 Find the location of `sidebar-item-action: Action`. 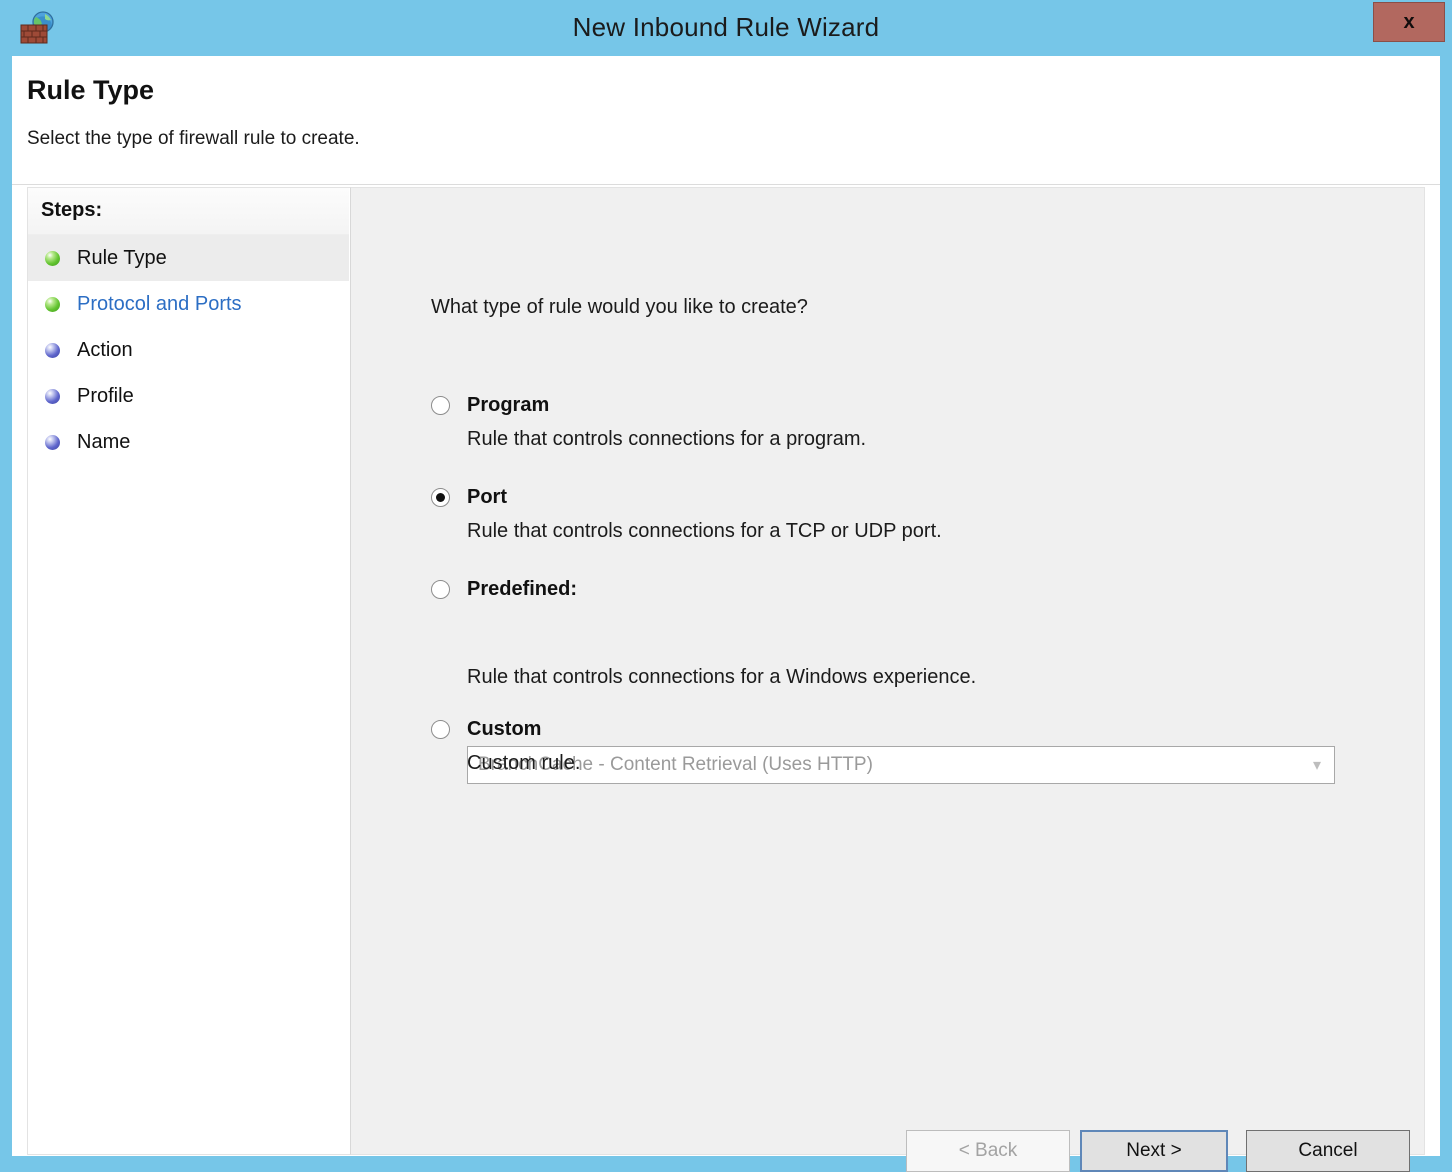

sidebar-item-action: Action is located at coordinates (188, 350).